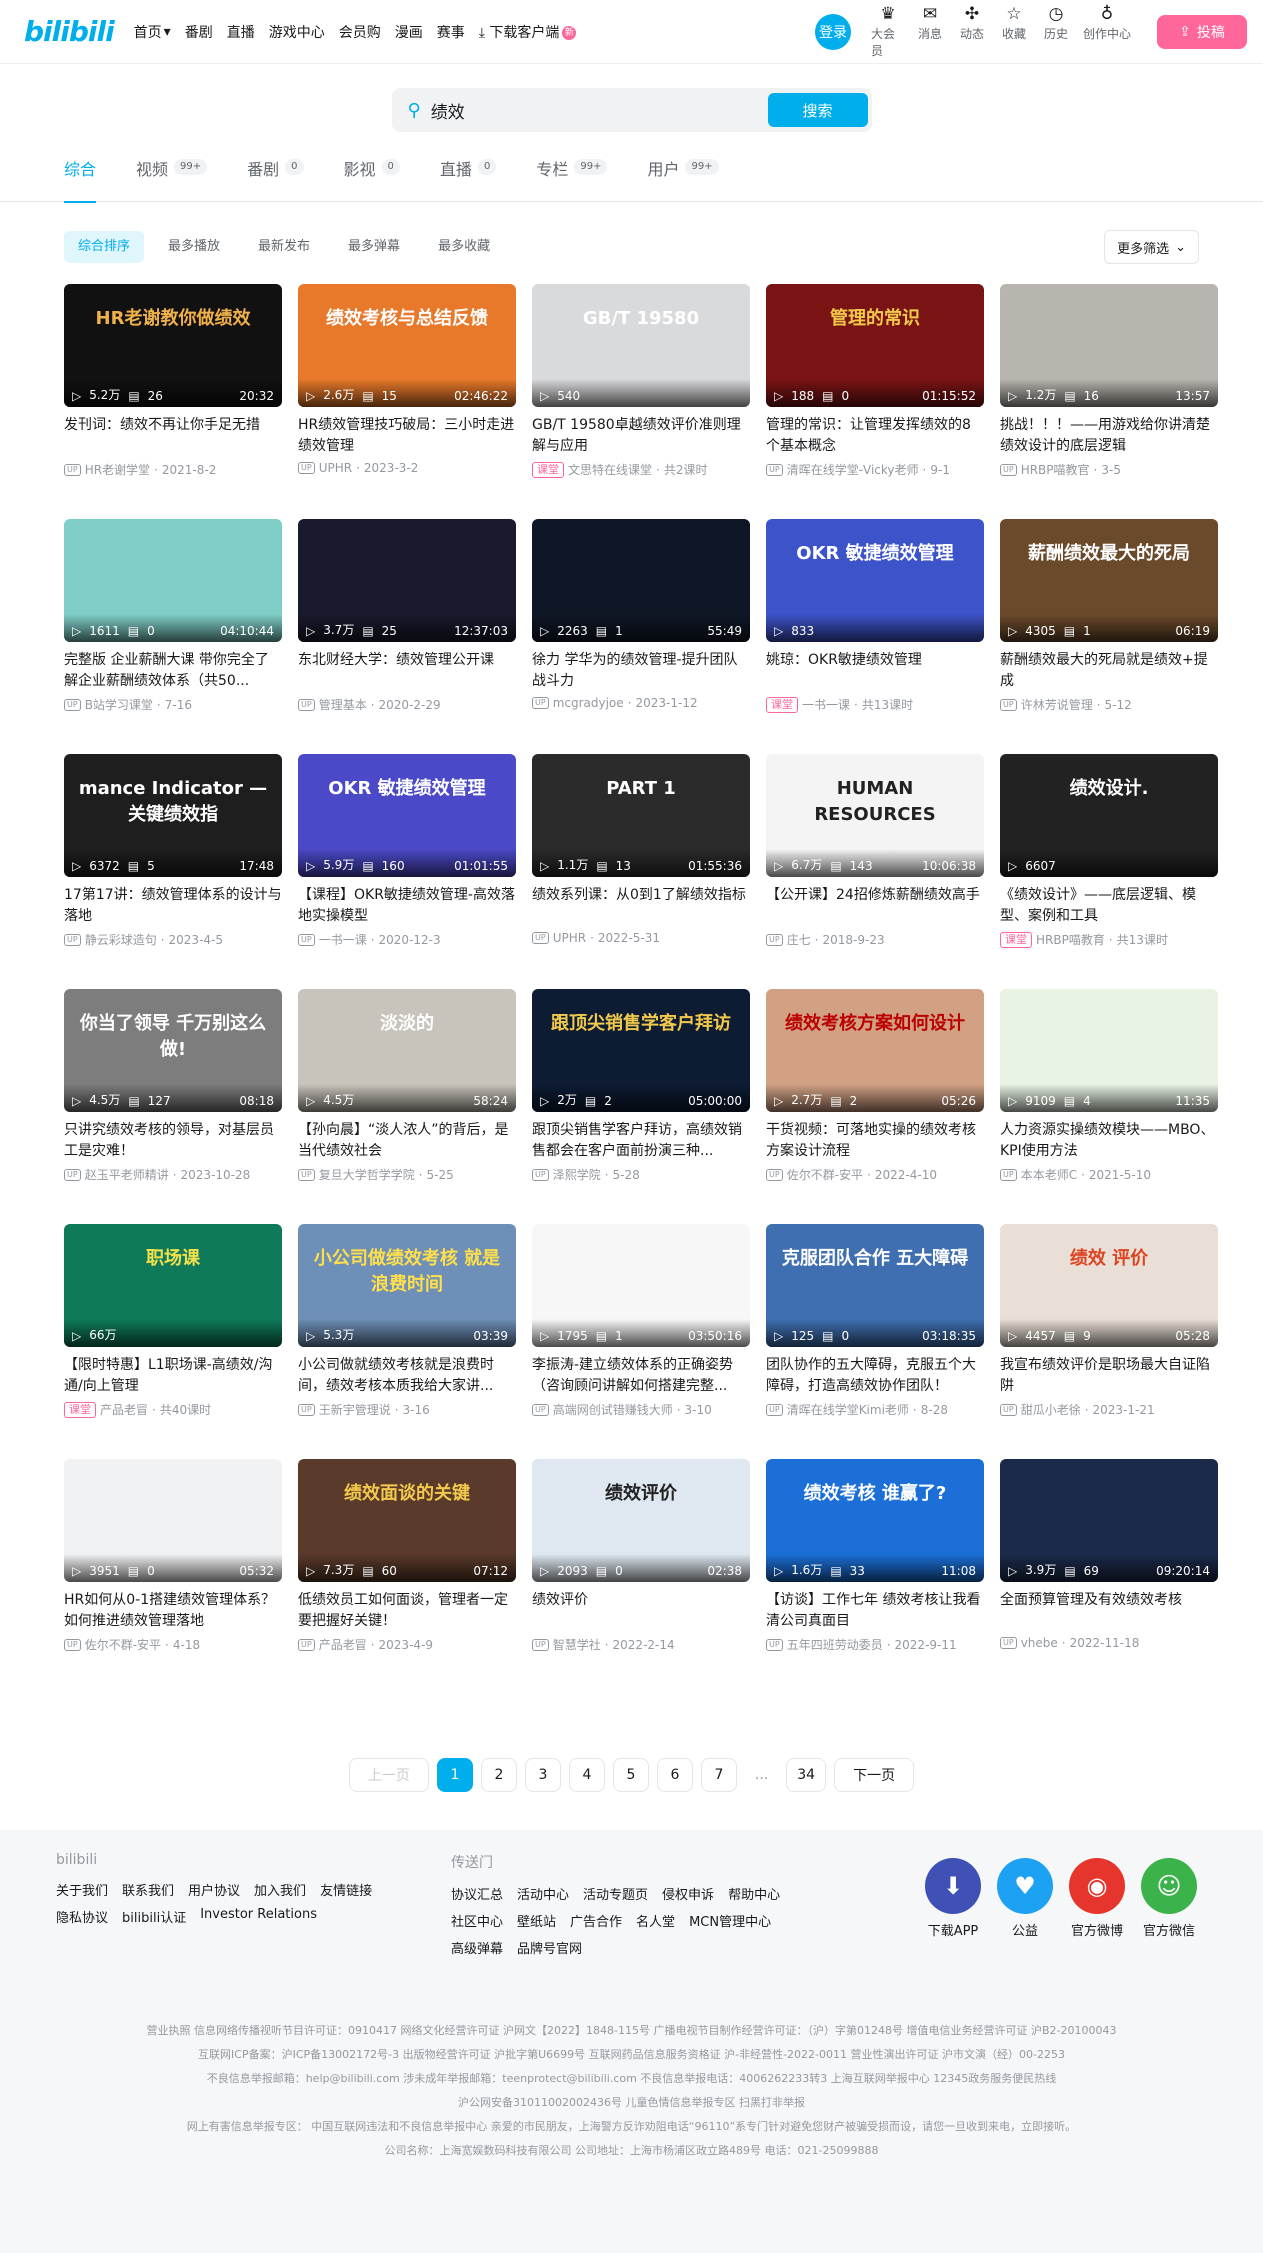  I want to click on uploader-name: HR老谢学堂, so click(117, 469).